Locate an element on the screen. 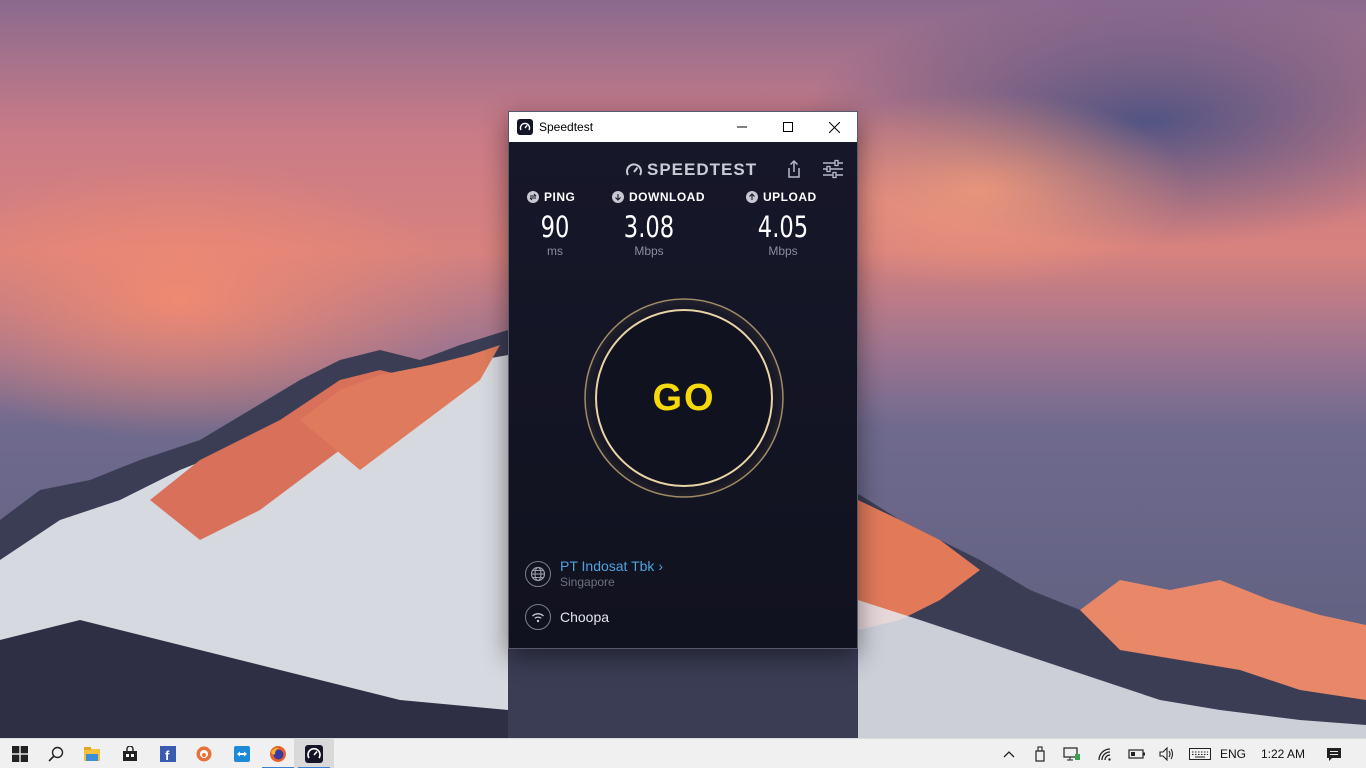  taskbar-speedtest is located at coordinates (314, 753).